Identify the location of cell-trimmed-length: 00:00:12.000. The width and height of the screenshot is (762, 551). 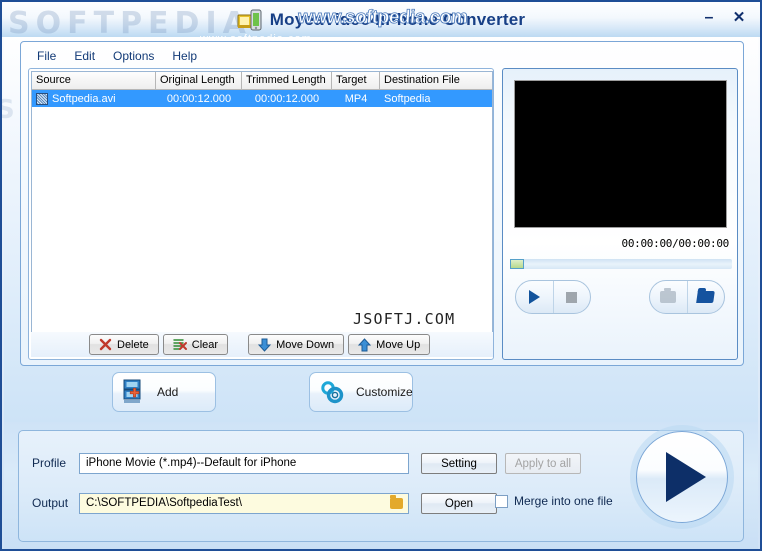
(287, 98).